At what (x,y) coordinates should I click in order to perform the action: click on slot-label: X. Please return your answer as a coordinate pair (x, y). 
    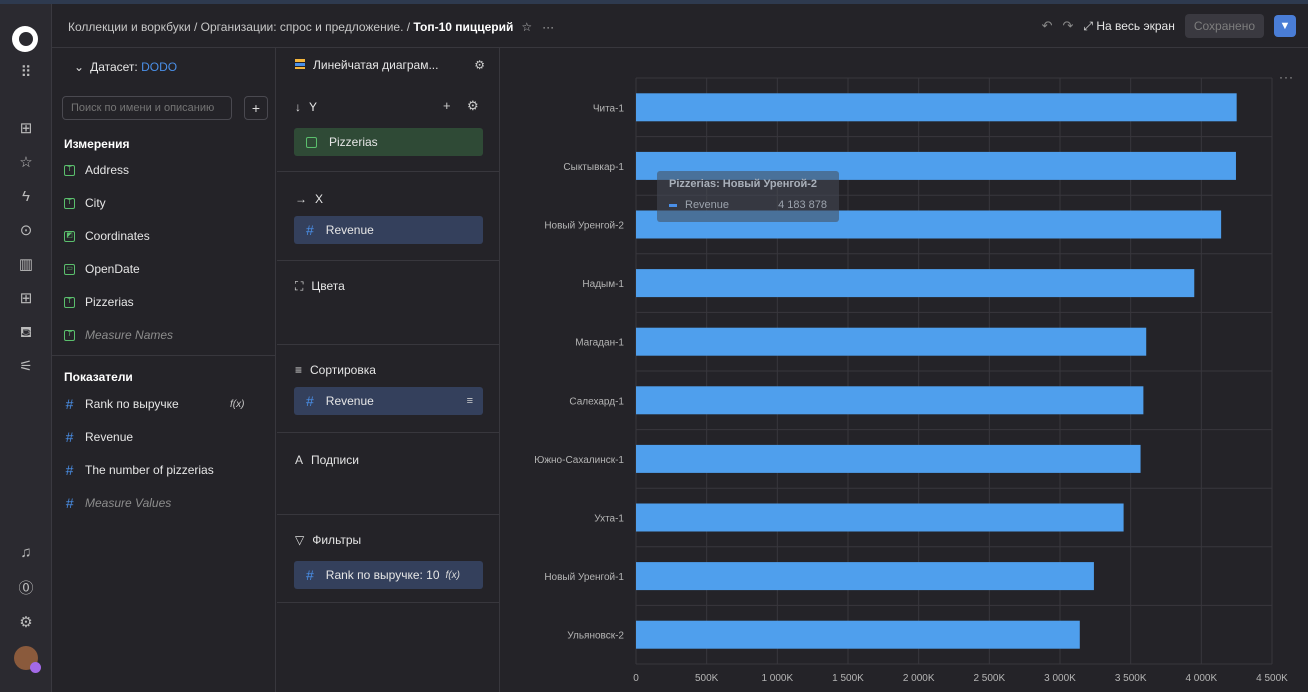
    Looking at the image, I should click on (319, 199).